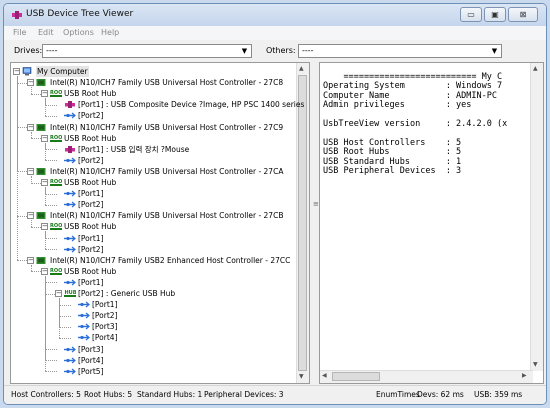 The image size is (550, 408). I want to click on menu-help: Help, so click(110, 32).